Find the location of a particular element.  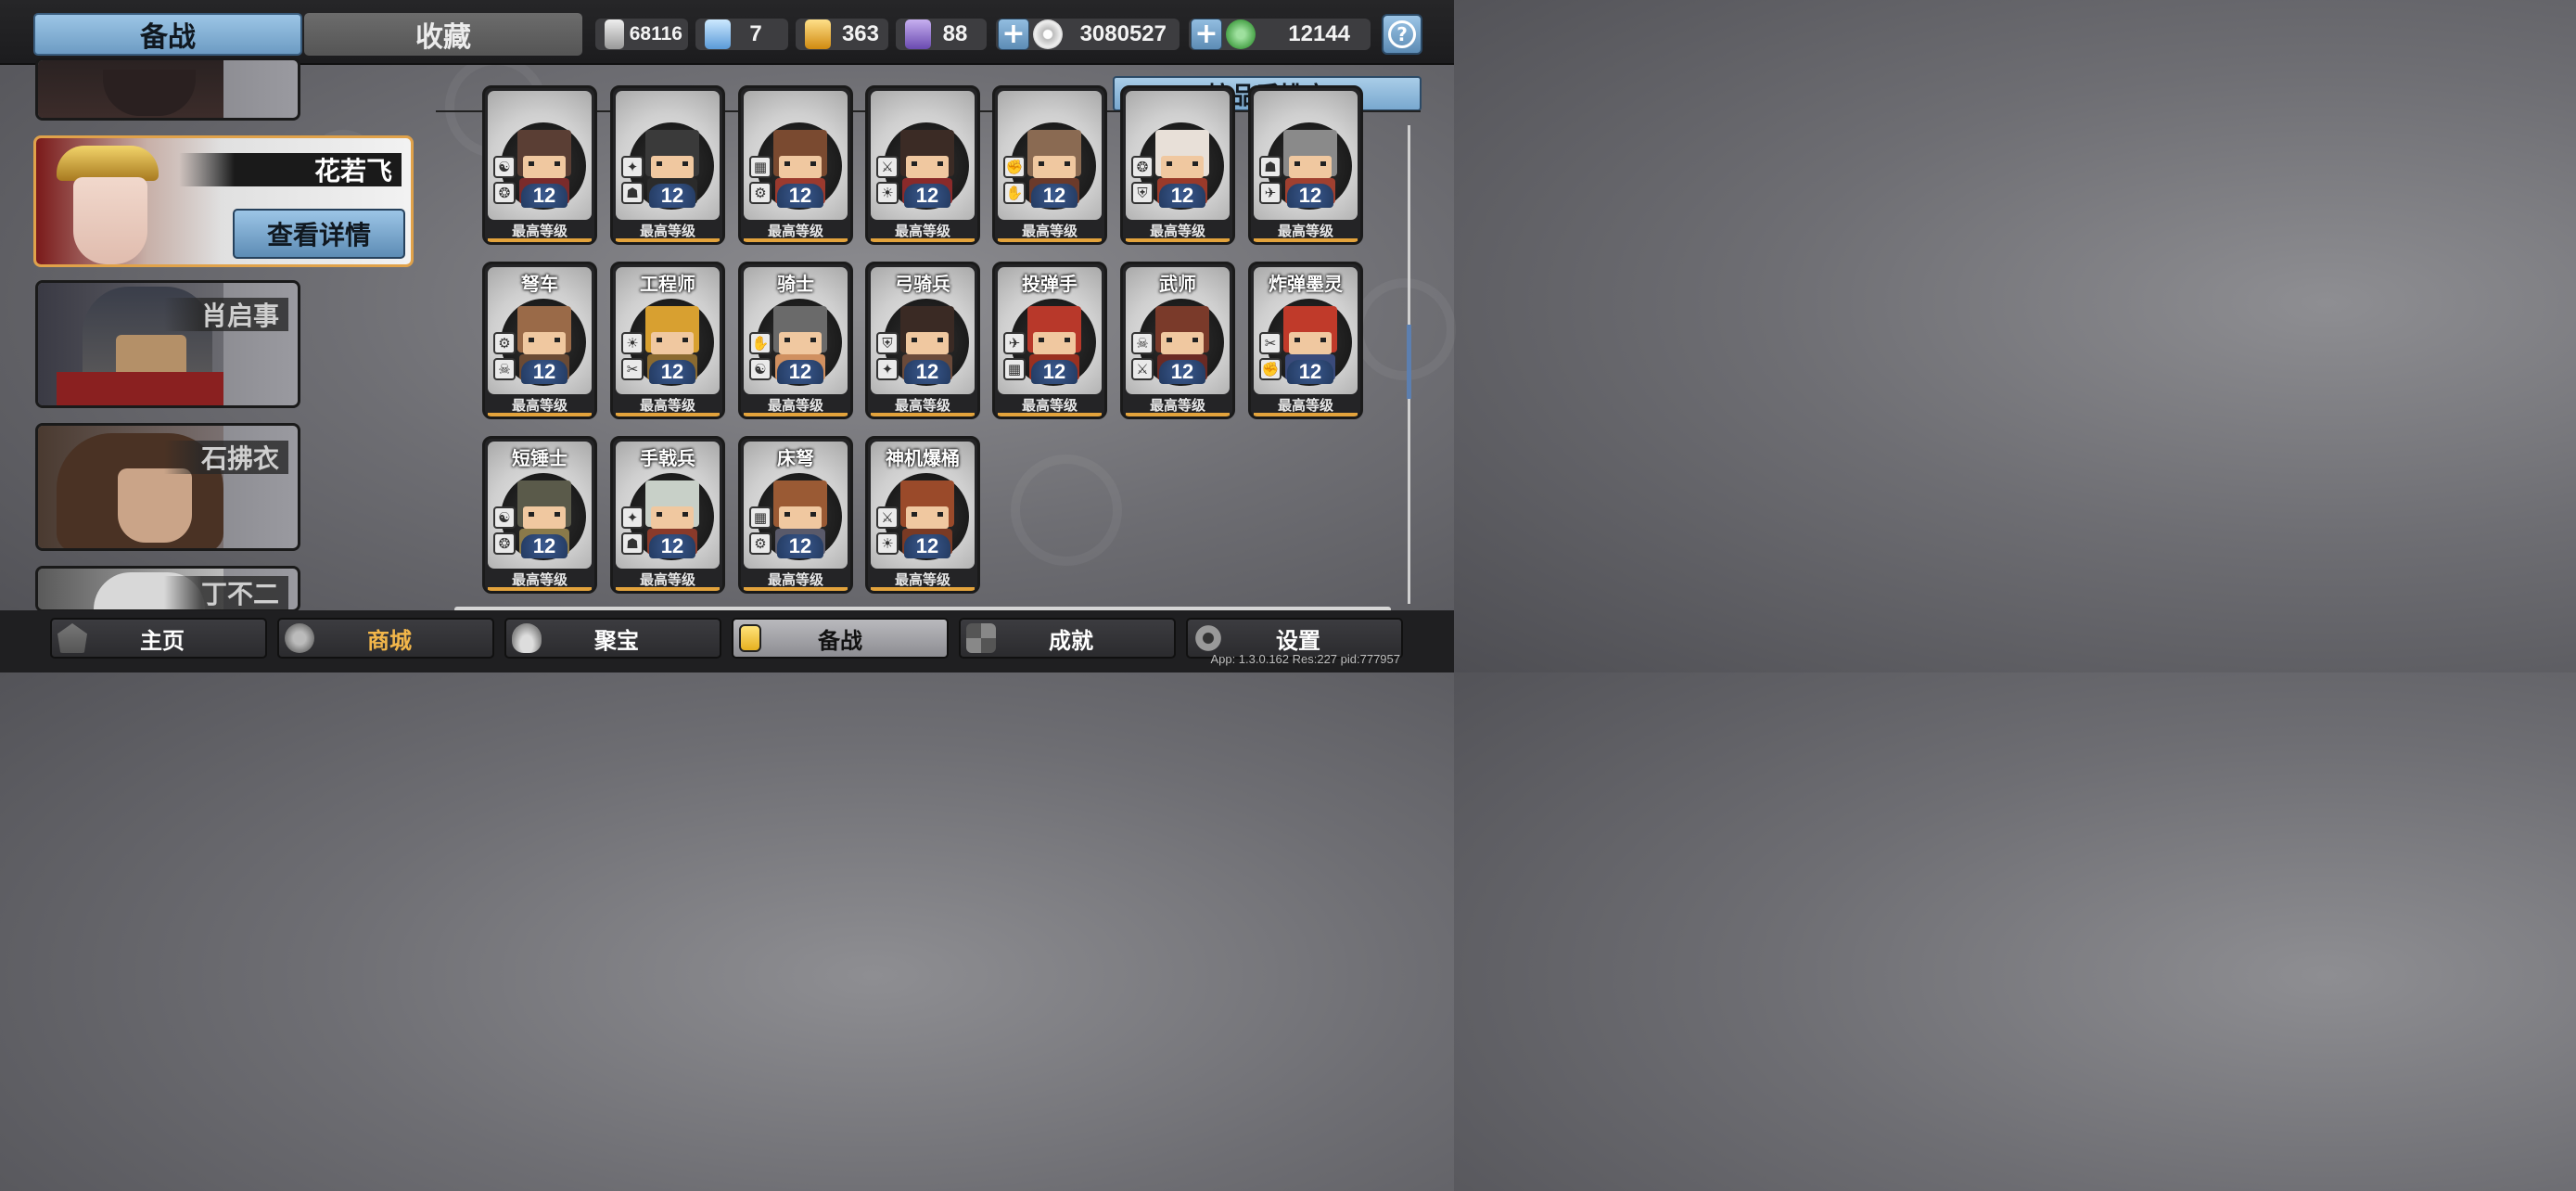

resource-value: 88 is located at coordinates (955, 33).